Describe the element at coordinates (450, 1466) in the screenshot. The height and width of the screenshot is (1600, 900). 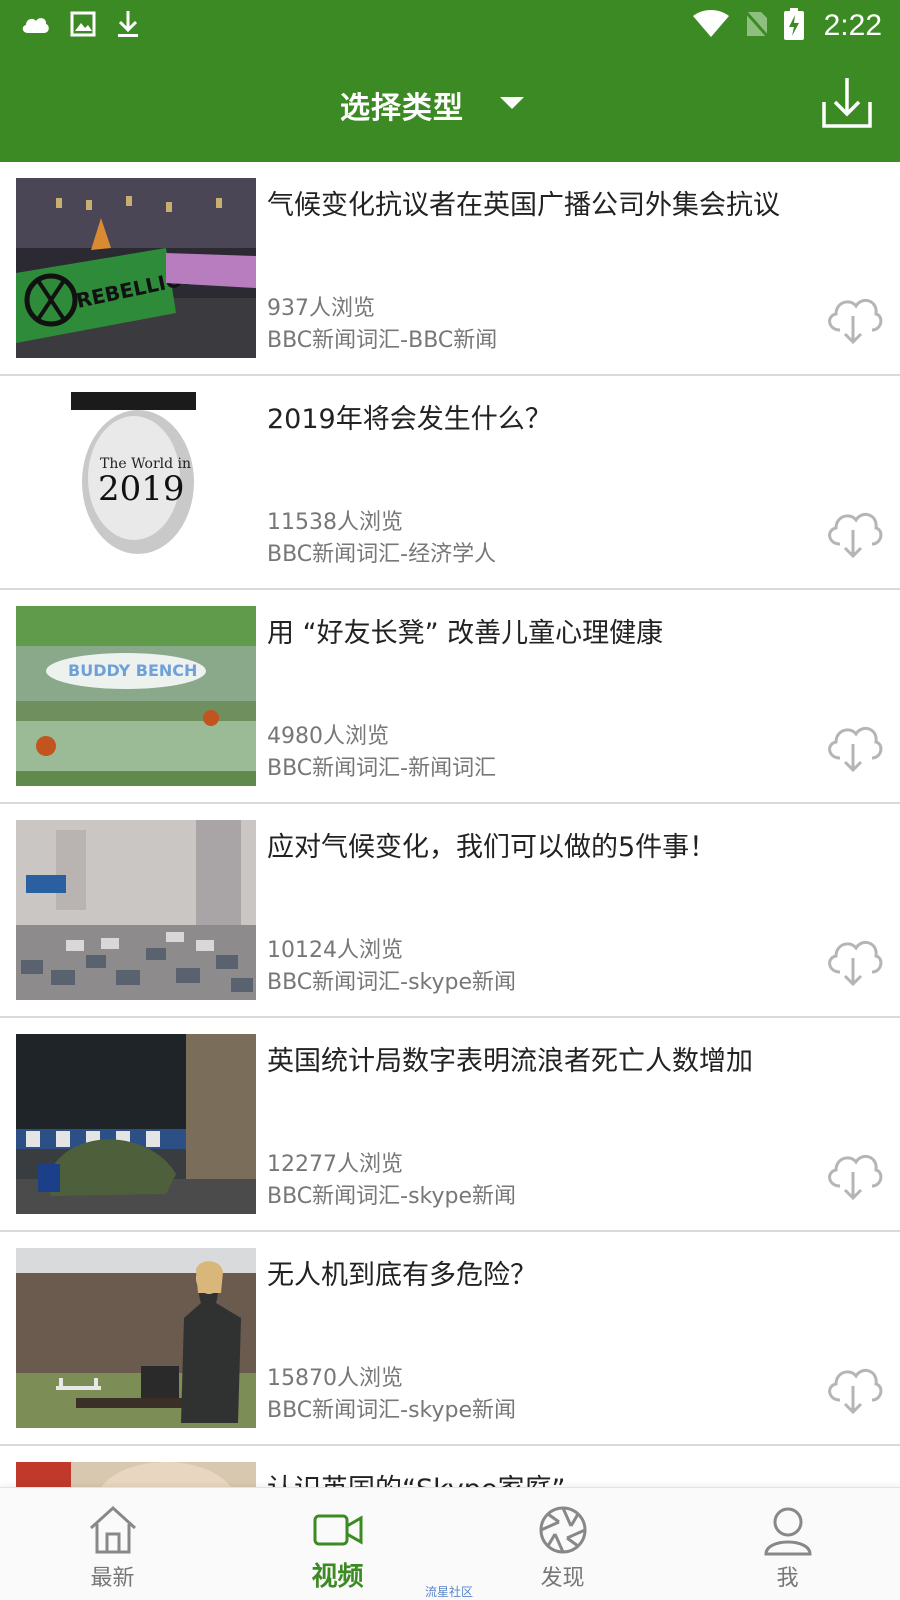
I see `list-item: 认识英国的“Skype家庭”` at that location.